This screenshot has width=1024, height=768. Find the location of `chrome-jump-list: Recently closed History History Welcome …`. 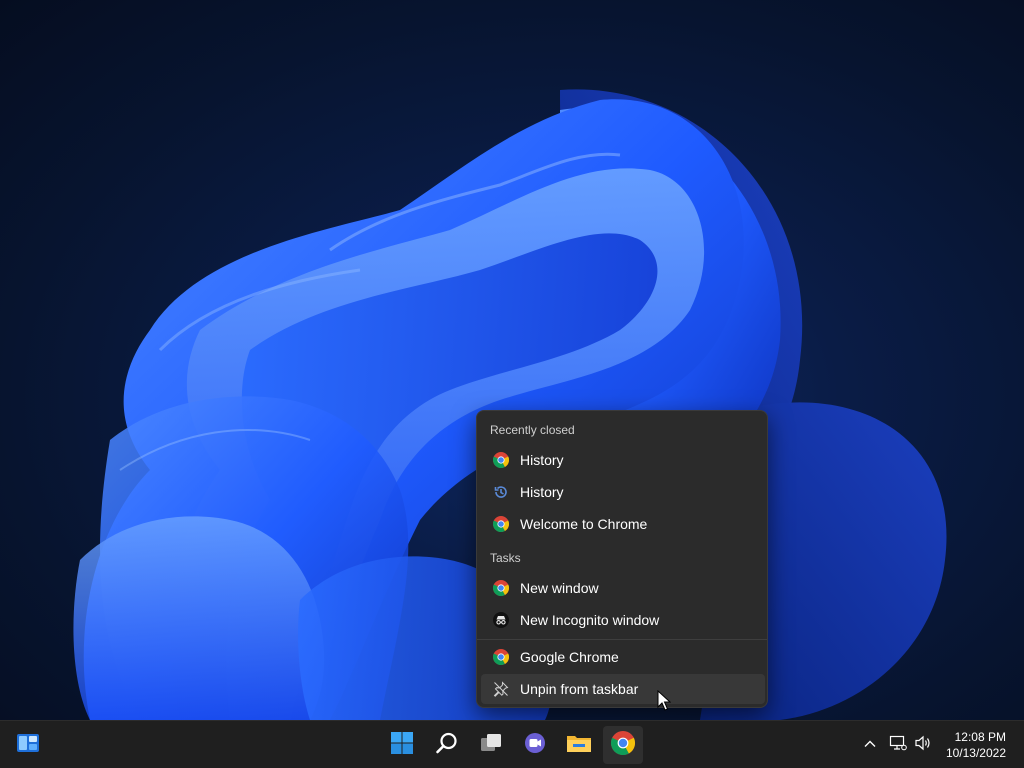

chrome-jump-list: Recently closed History History Welcome … is located at coordinates (622, 559).